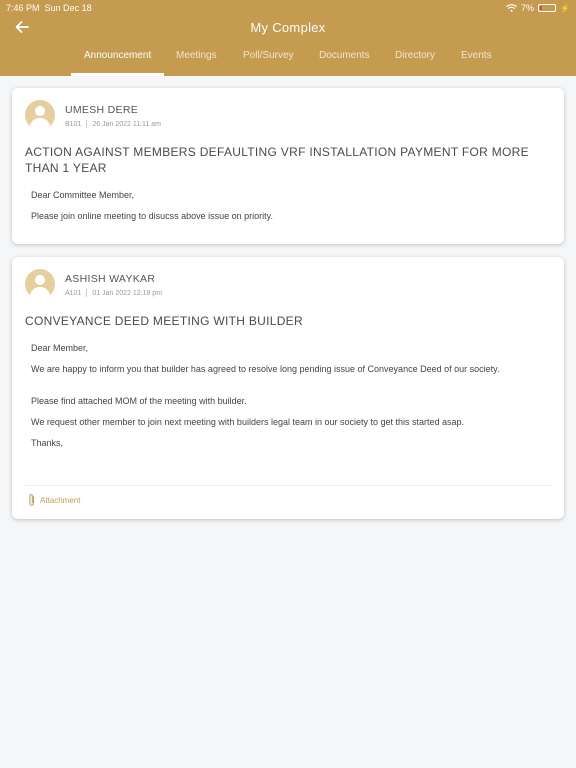  Describe the element at coordinates (288, 9) in the screenshot. I see `status-bar: 7:46 PM Sun Dec 18 7% ⚡` at that location.